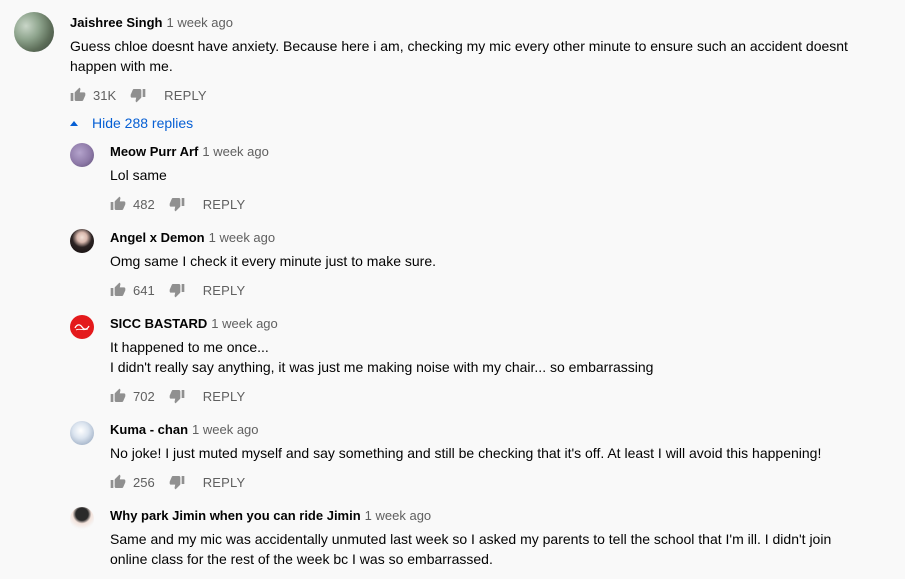  What do you see at coordinates (116, 22) in the screenshot?
I see `author-name: Jaishree Singh` at bounding box center [116, 22].